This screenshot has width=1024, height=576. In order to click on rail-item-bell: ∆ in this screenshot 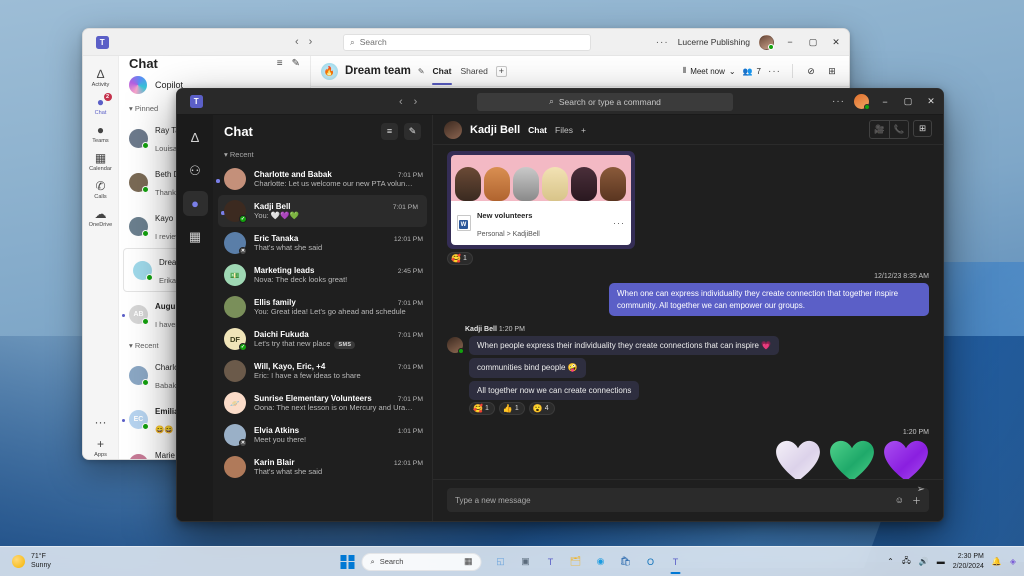, I will do `click(195, 137)`.